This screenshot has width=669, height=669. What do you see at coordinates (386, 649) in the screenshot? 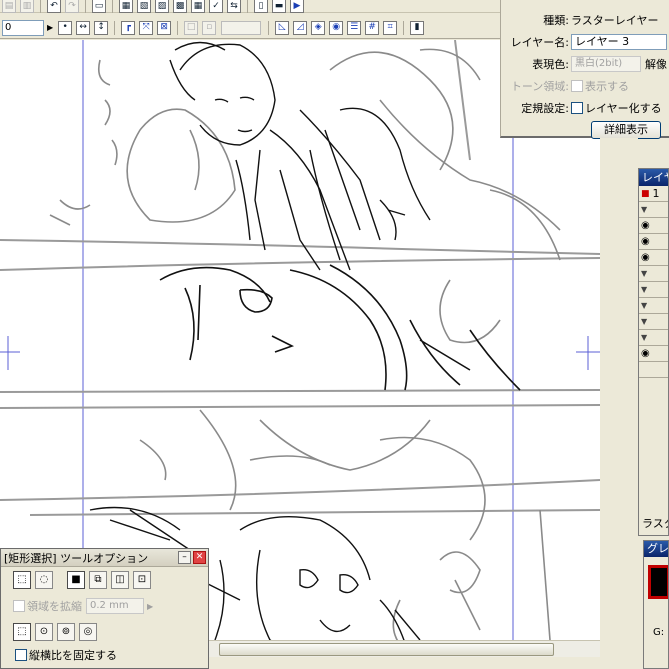
I see `scrollbar-thumb` at bounding box center [386, 649].